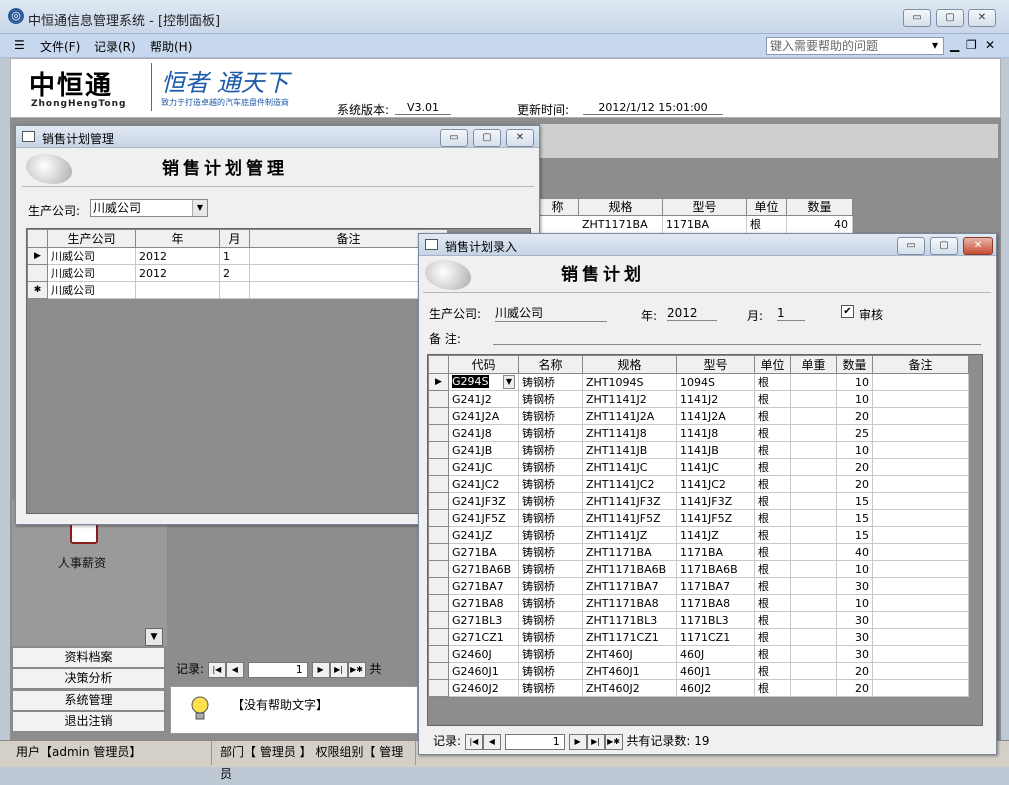 This screenshot has width=1009, height=785. What do you see at coordinates (629, 586) in the screenshot?
I see `cell-spec: ZHT1171BA7` at bounding box center [629, 586].